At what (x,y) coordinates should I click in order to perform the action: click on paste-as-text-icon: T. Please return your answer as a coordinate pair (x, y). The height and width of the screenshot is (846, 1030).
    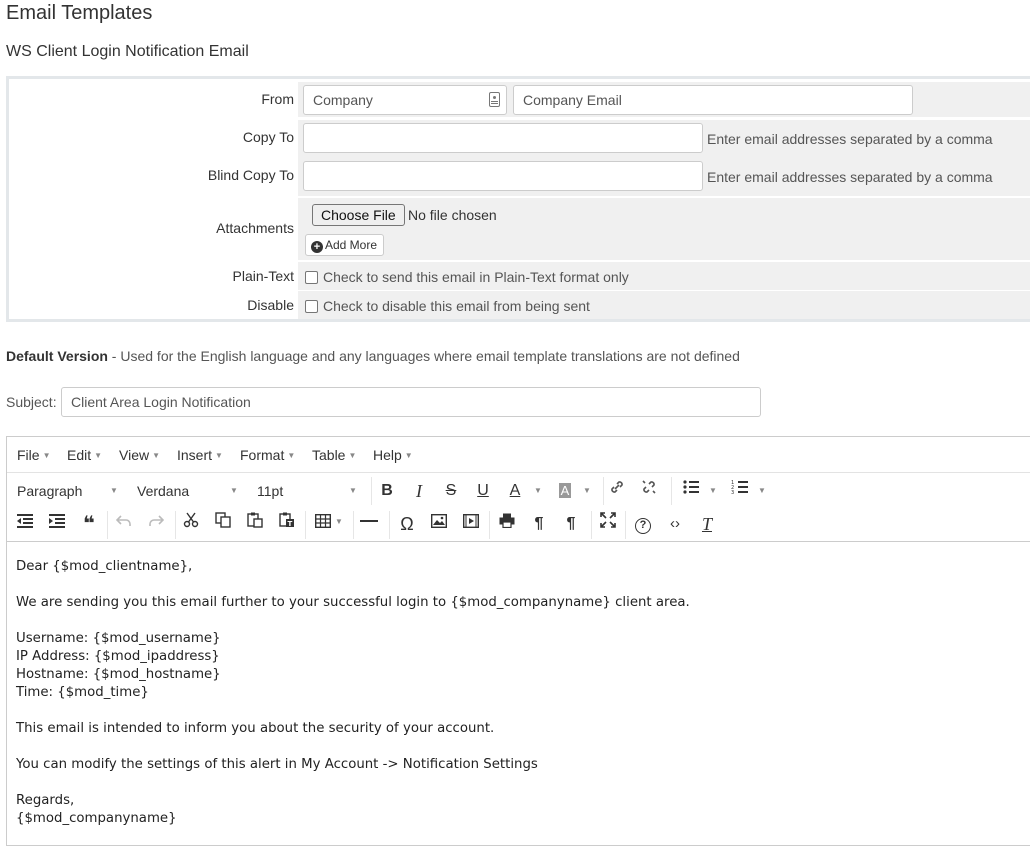
    Looking at the image, I should click on (287, 524).